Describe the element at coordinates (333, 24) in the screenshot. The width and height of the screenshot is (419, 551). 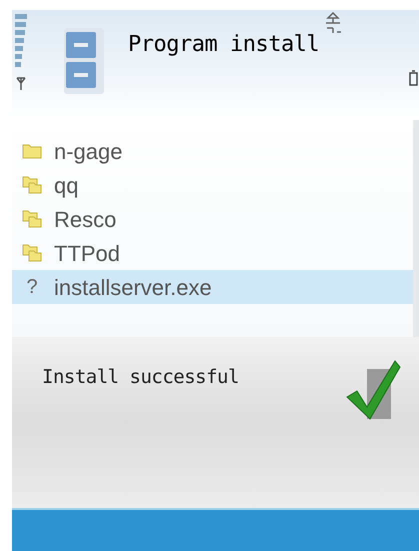
I see `data-transfer-icon` at that location.